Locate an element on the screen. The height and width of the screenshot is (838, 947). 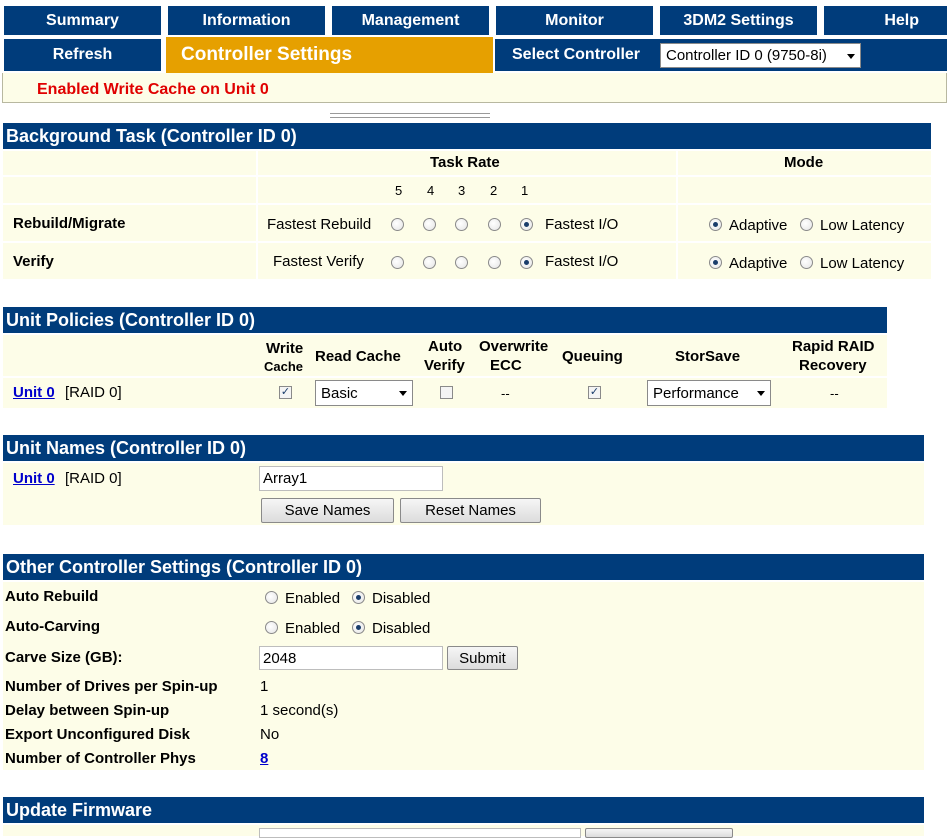
nav-summary: Summary is located at coordinates (82, 20).